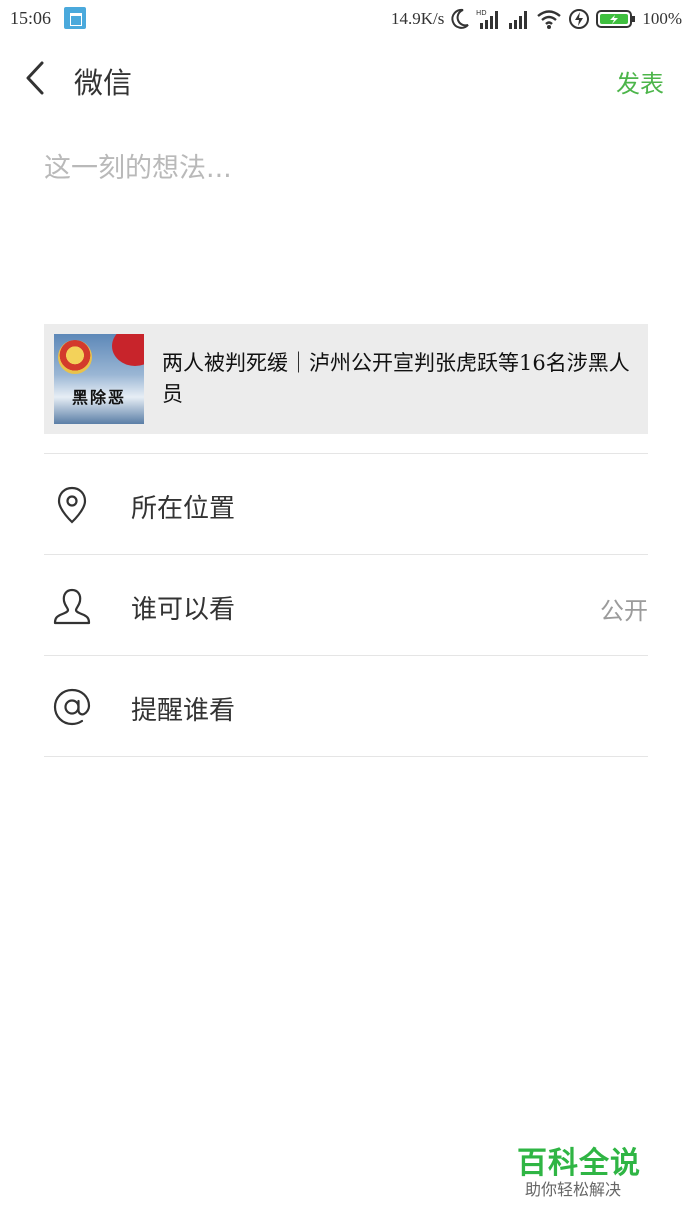 This screenshot has width=692, height=1230. What do you see at coordinates (75, 357) in the screenshot?
I see `police-emblem-icon` at bounding box center [75, 357].